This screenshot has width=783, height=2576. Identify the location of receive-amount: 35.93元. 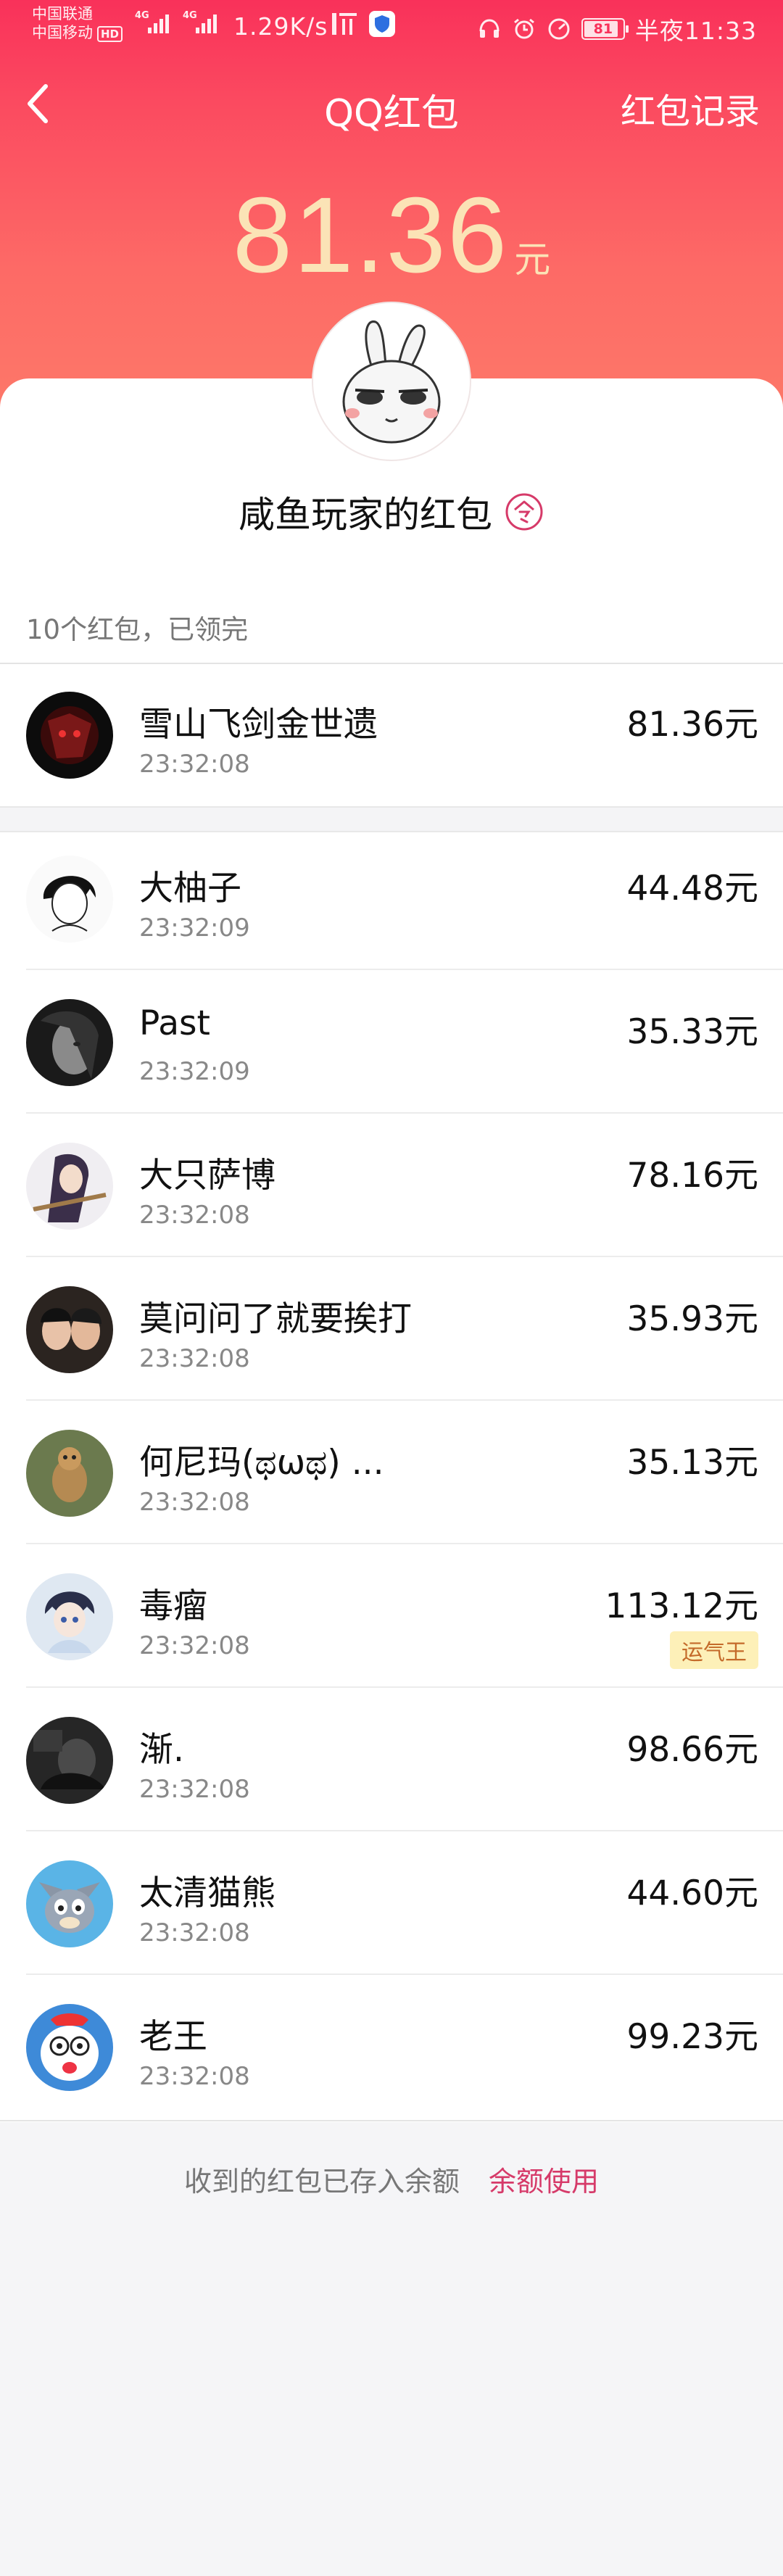
(692, 1319).